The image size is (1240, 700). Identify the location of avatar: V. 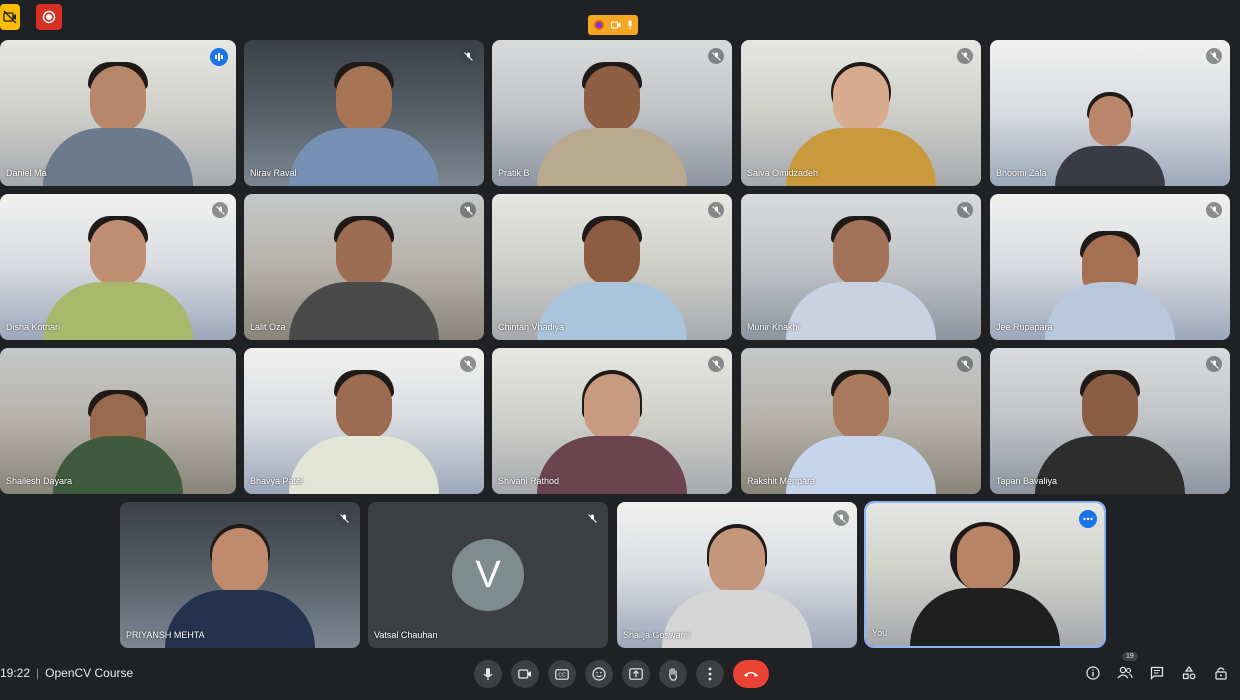
(488, 575).